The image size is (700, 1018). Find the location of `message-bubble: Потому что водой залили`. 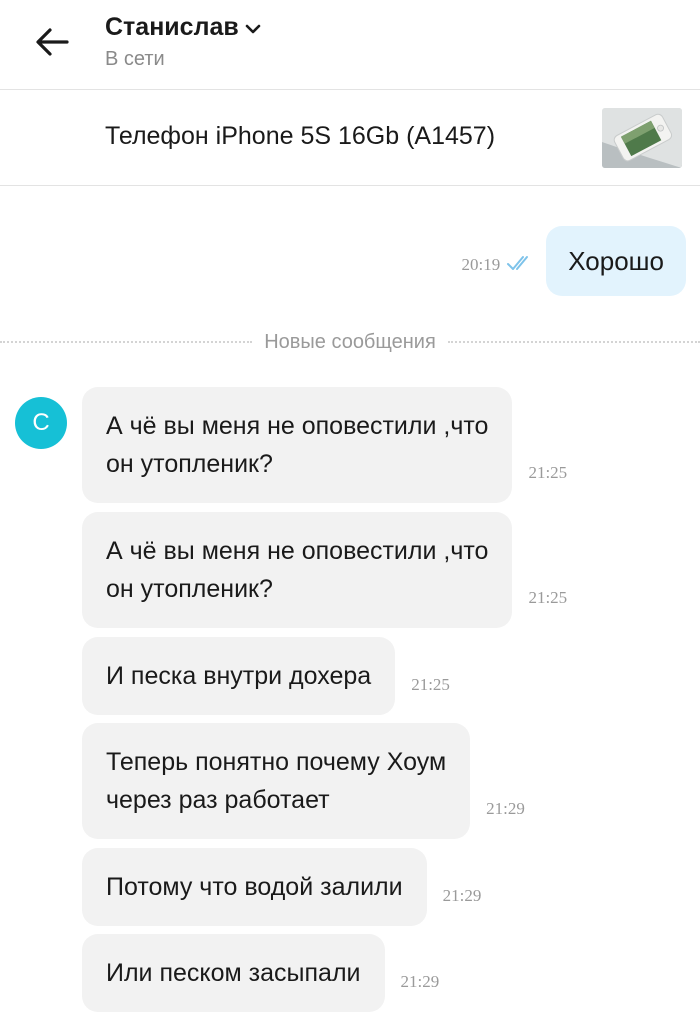

message-bubble: Потому что водой залили is located at coordinates (254, 887).